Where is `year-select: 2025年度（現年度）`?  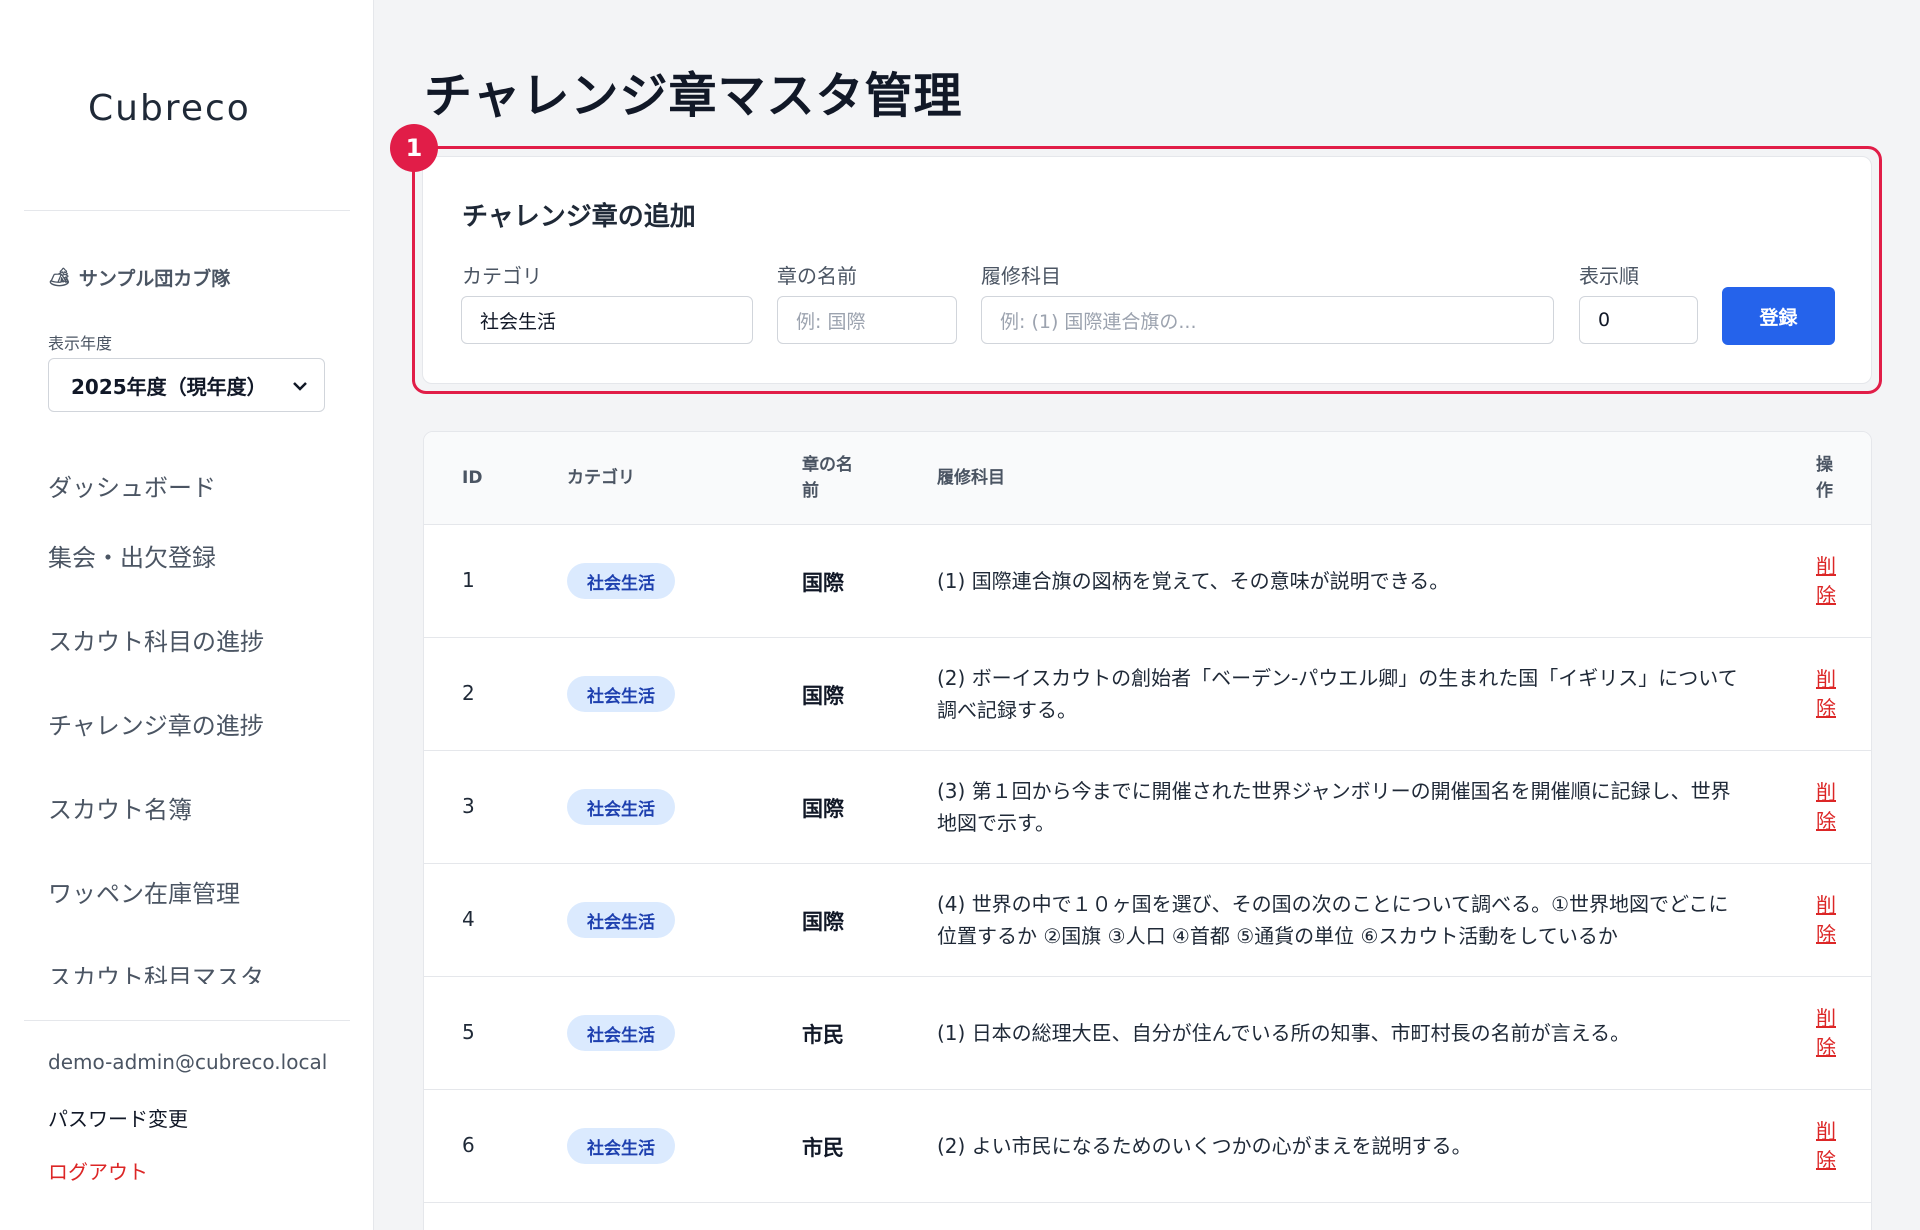 year-select: 2025年度（現年度） is located at coordinates (186, 385).